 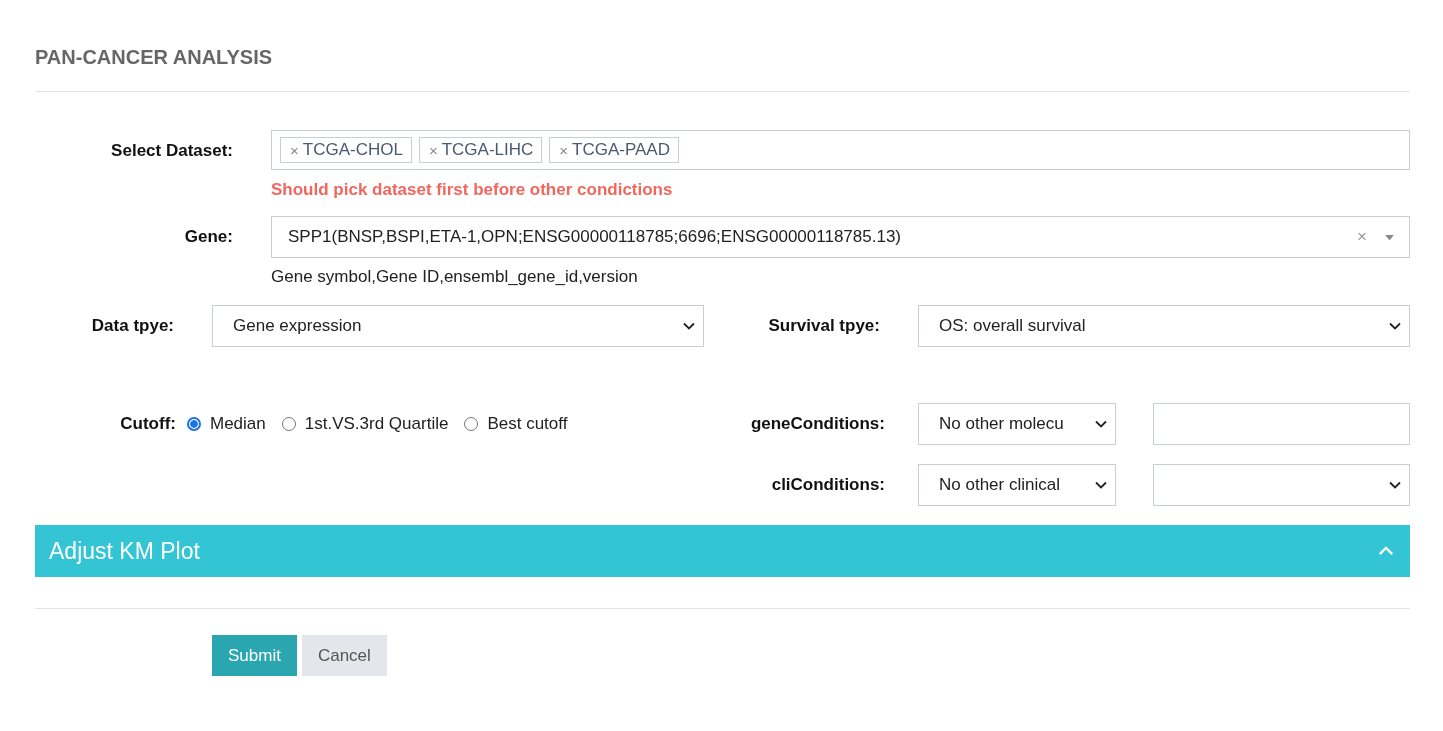 What do you see at coordinates (527, 424) in the screenshot?
I see `radio-label: Best cutoff` at bounding box center [527, 424].